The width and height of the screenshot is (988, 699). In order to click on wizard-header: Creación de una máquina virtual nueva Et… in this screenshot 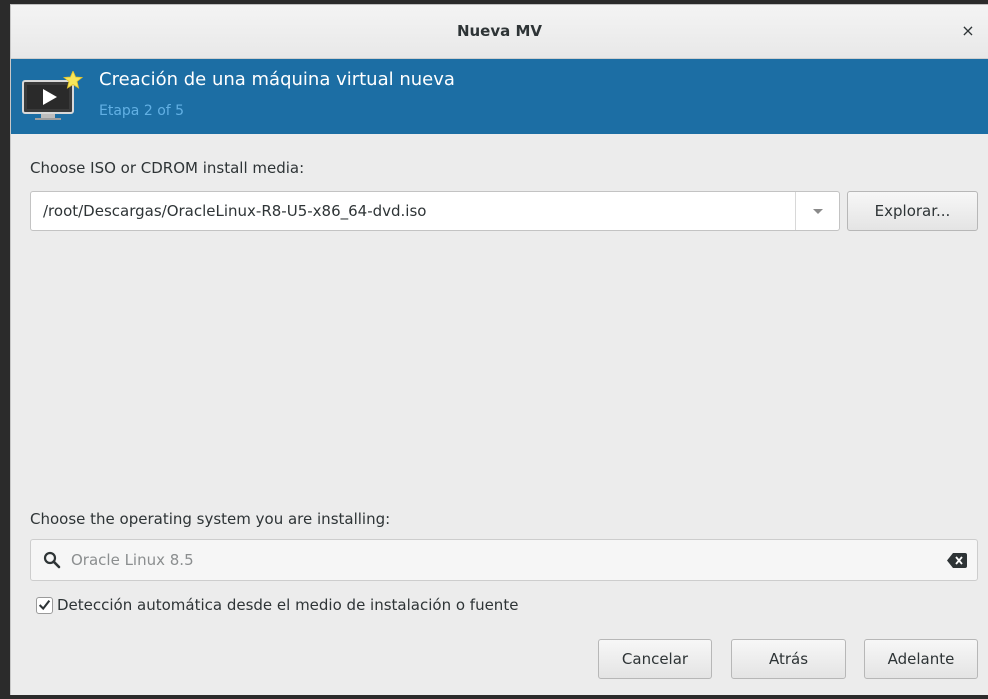, I will do `click(499, 96)`.